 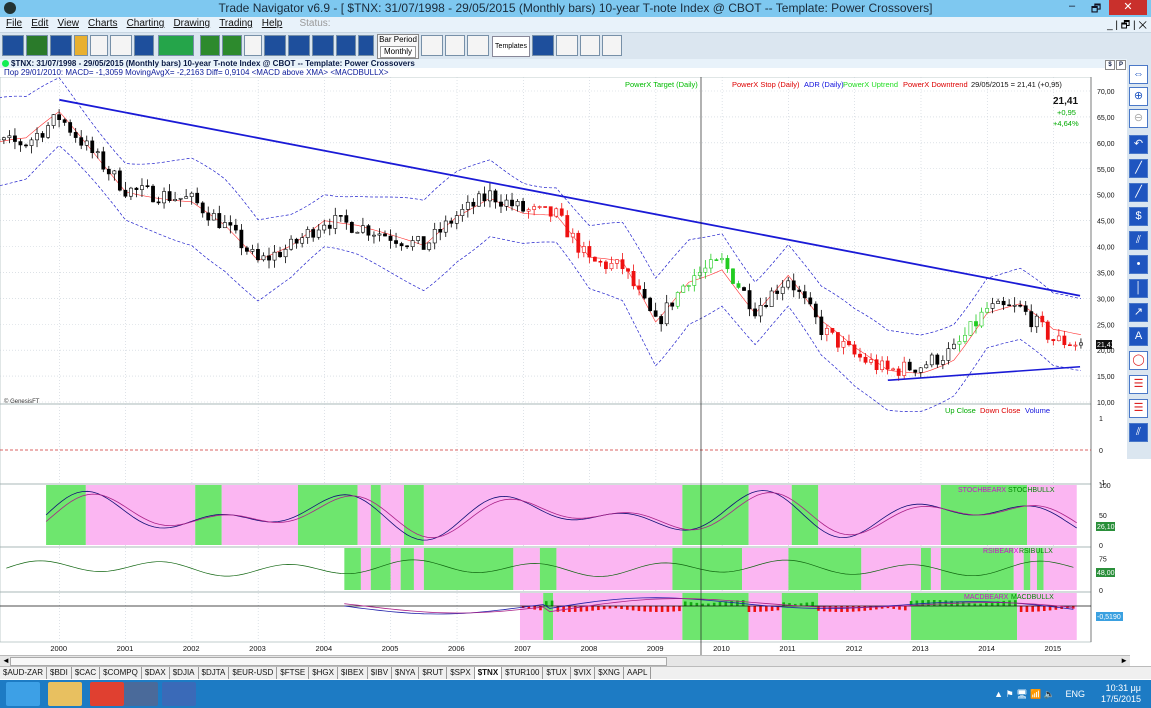 What do you see at coordinates (612, 45) in the screenshot?
I see `spread-icon` at bounding box center [612, 45].